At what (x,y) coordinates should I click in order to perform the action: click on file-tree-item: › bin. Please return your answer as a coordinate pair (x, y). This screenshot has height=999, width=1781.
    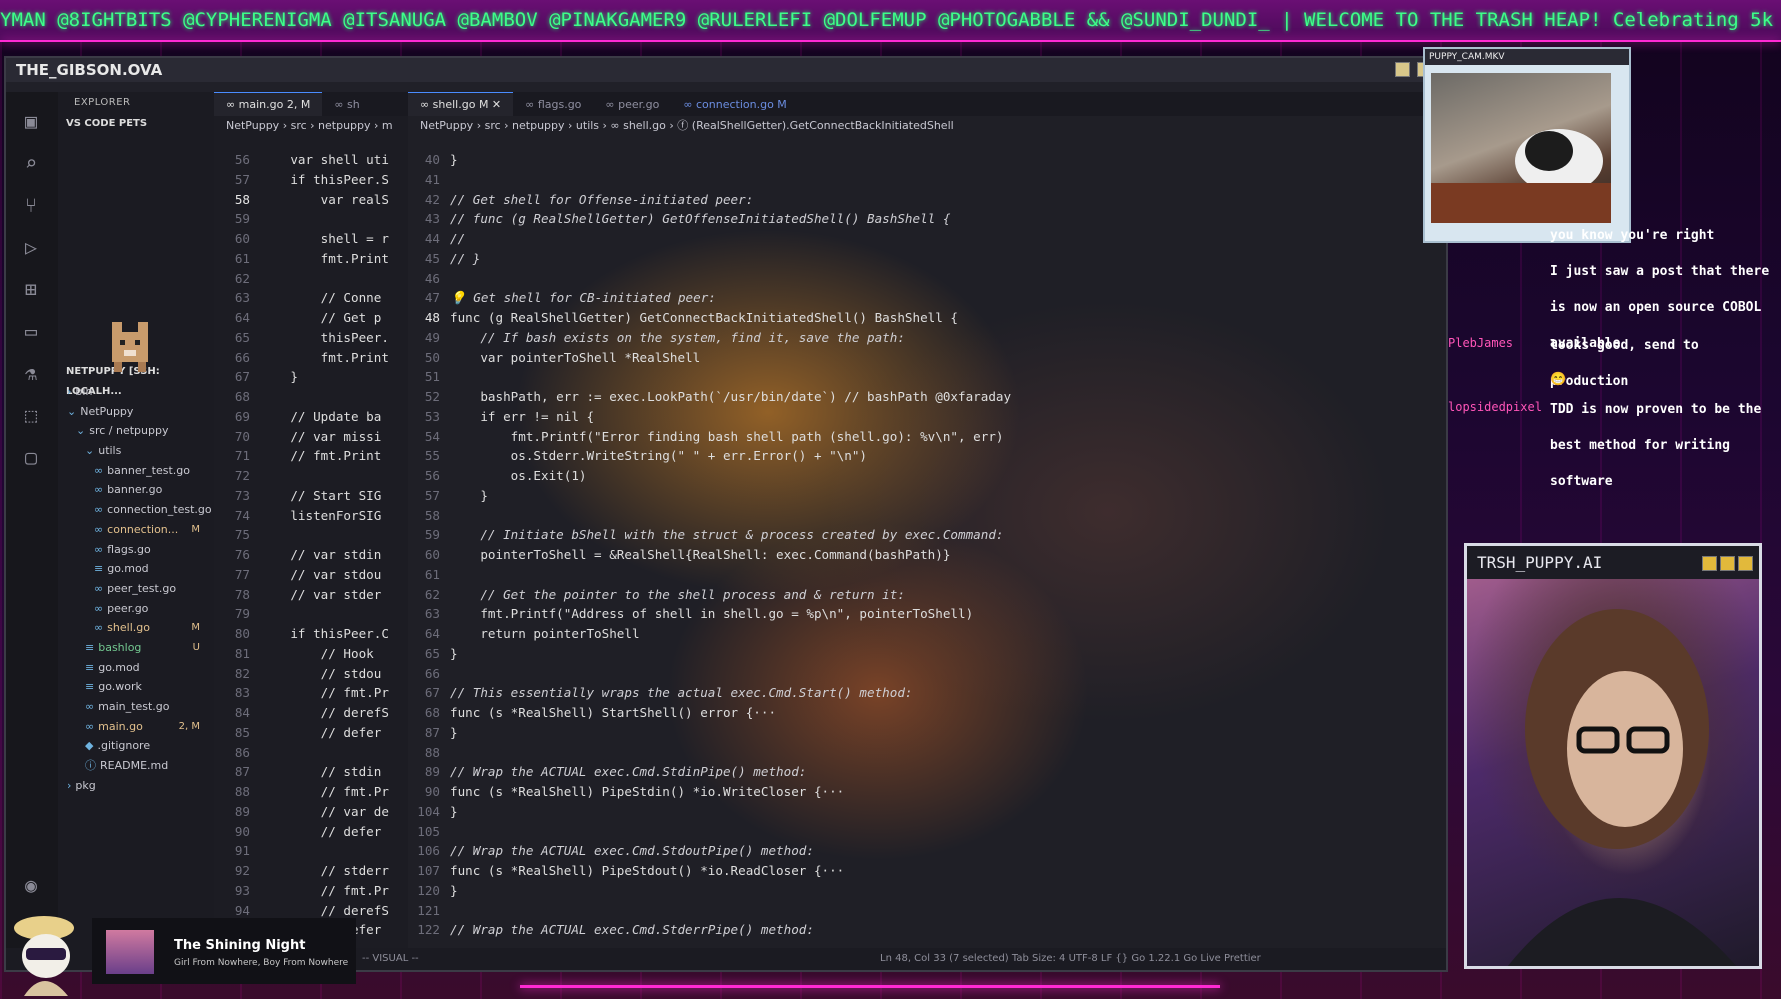
    Looking at the image, I should click on (136, 392).